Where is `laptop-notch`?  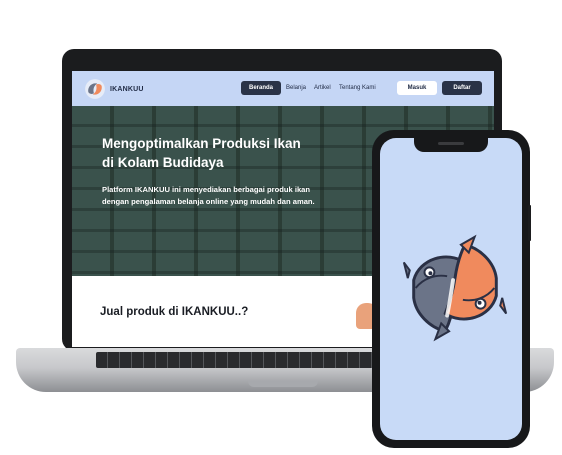
laptop-notch is located at coordinates (283, 384).